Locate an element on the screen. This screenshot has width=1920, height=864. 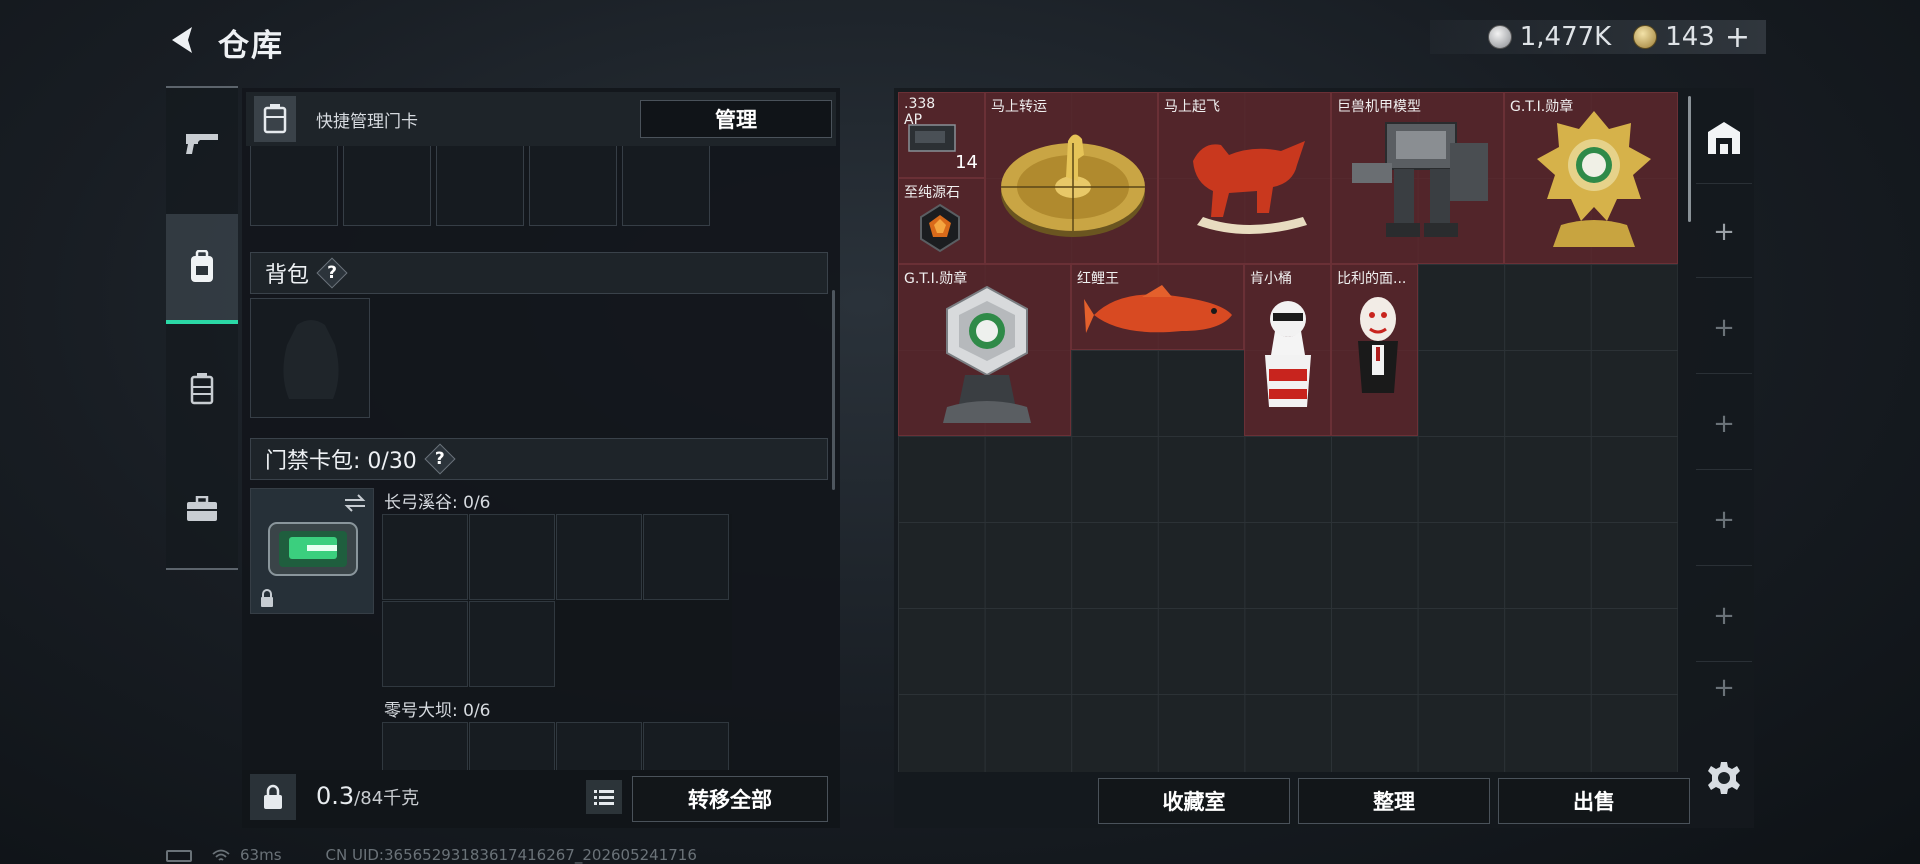
kfc-bucket-figure-icon is located at coordinates (1288, 354).